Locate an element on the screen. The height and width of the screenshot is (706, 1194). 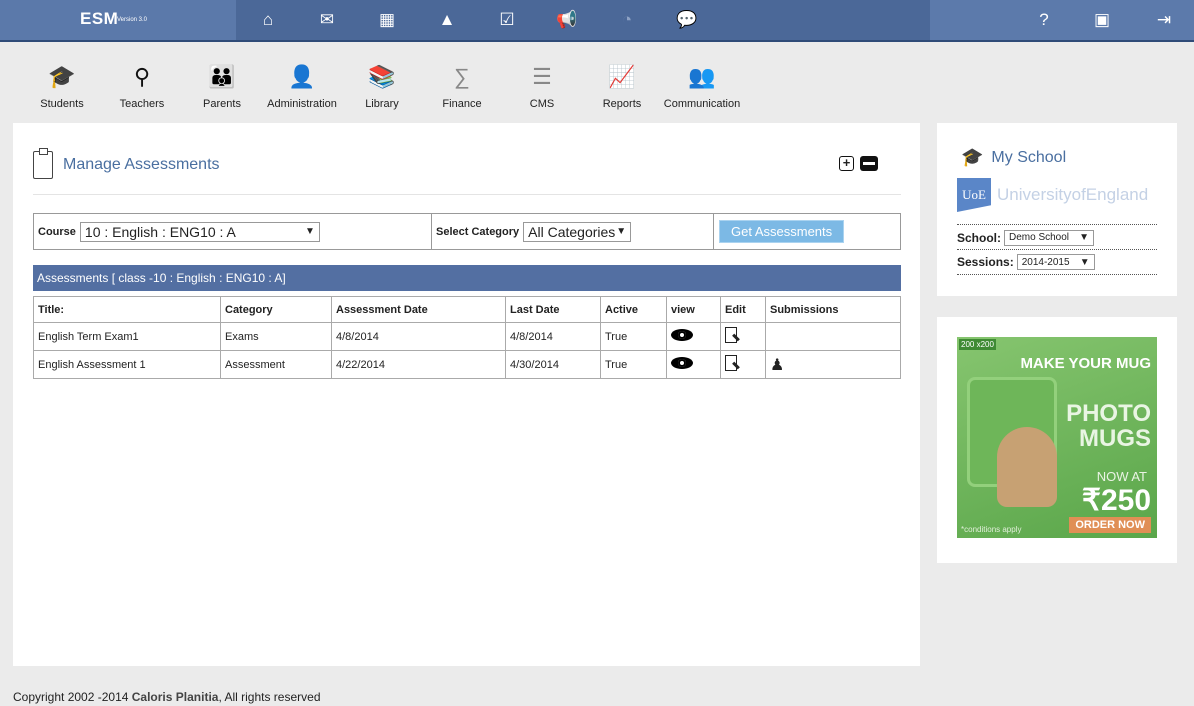
print-icon is located at coordinates (869, 163).